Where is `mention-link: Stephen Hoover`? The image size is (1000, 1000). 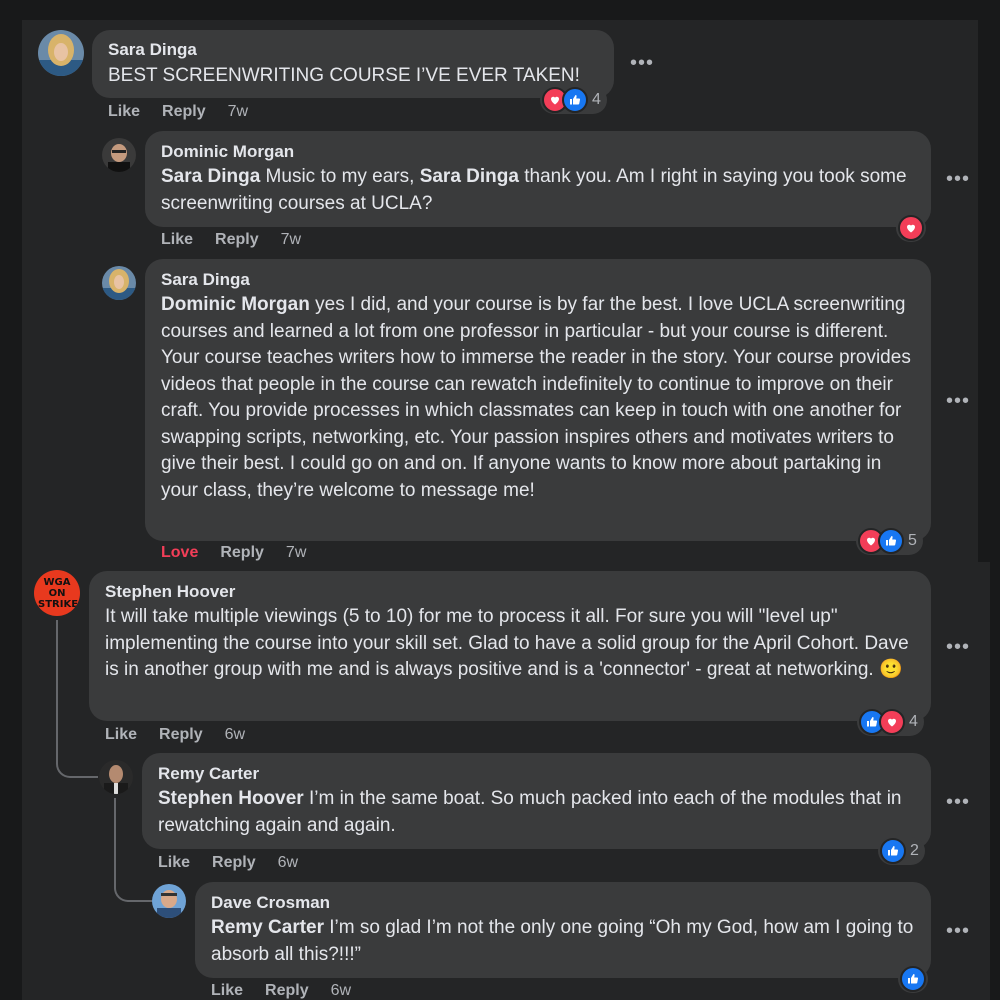
mention-link: Stephen Hoover is located at coordinates (231, 798).